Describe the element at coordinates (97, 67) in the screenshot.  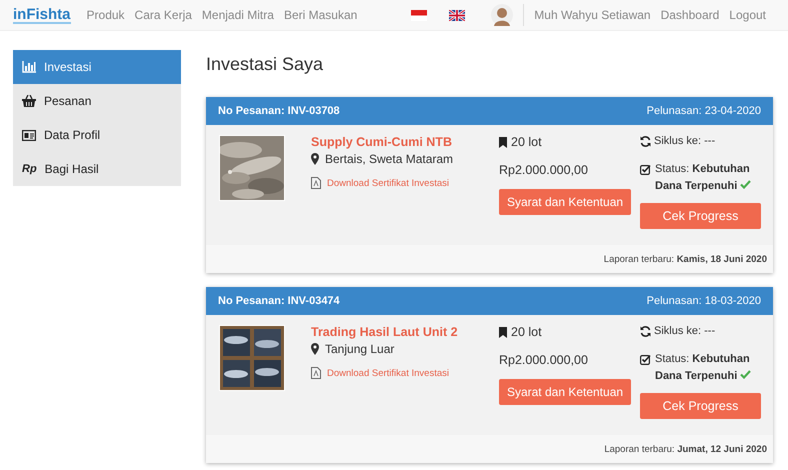
I see `sidebar-item: Investasi` at that location.